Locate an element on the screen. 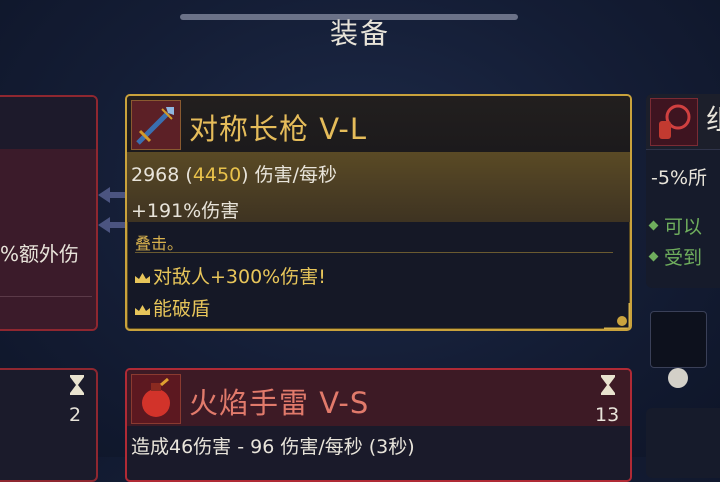  page-title: 装备 is located at coordinates (359, 33).